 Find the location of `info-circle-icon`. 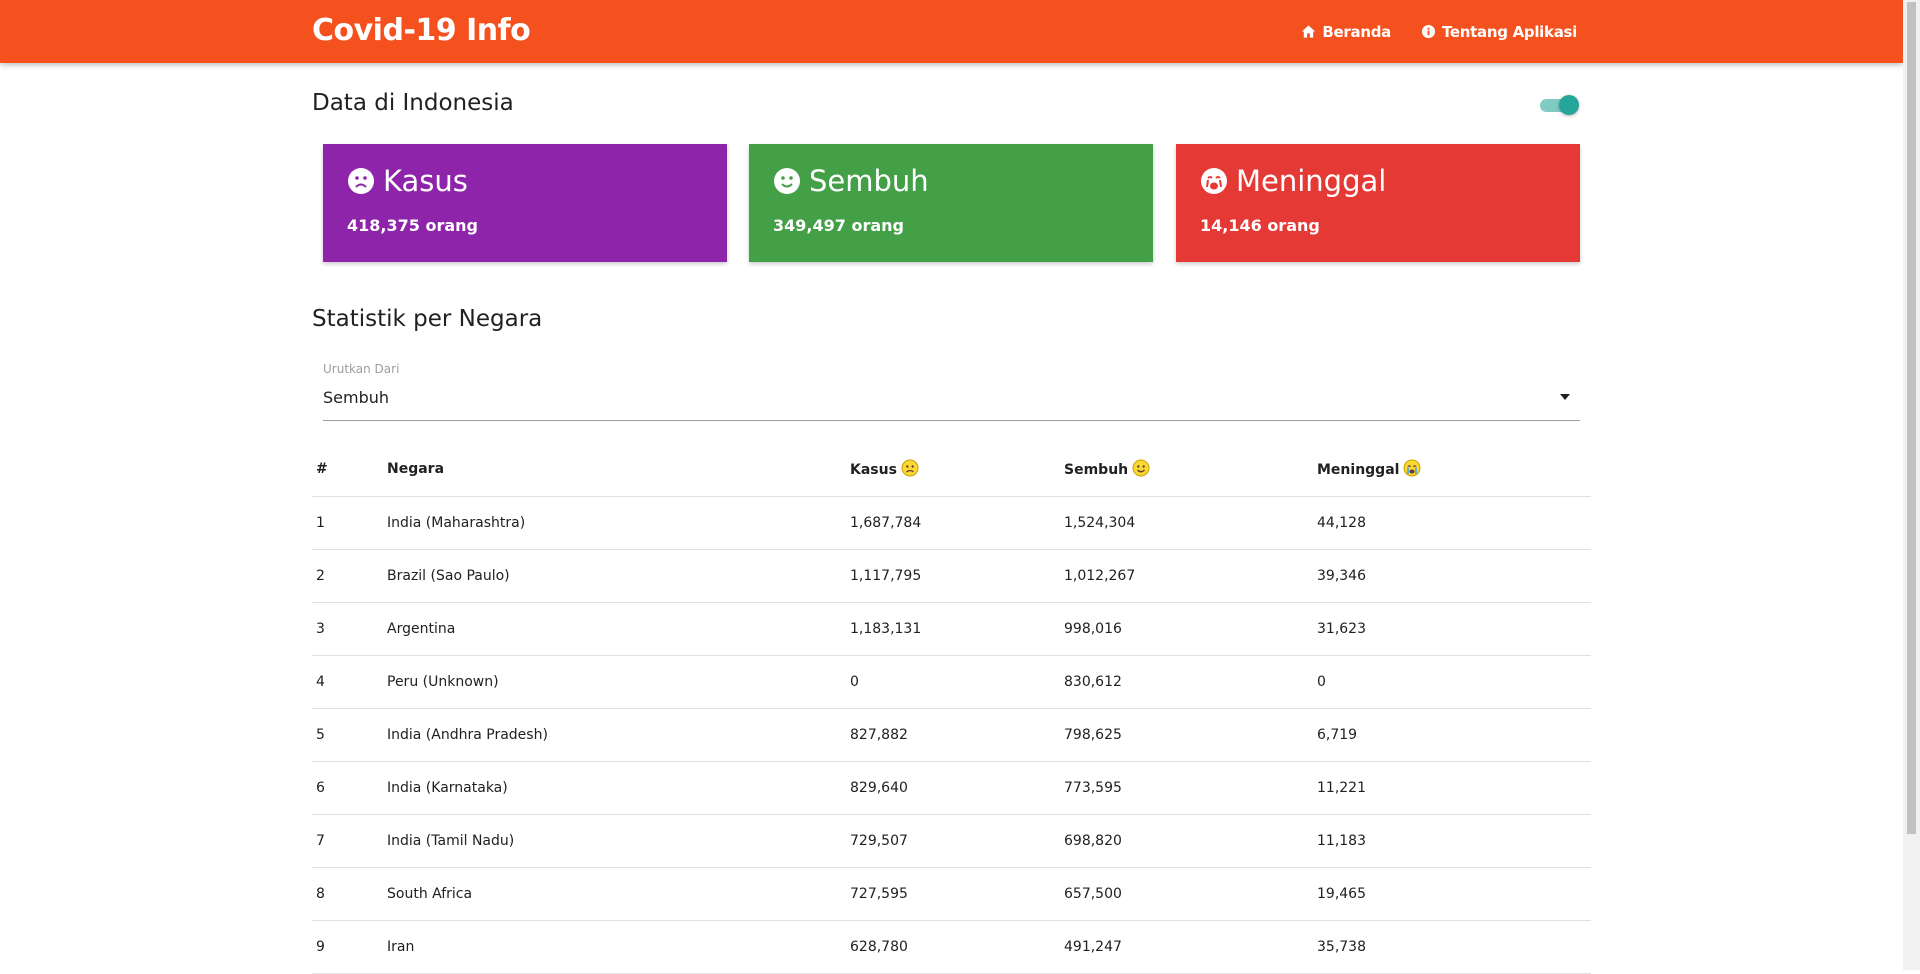

info-circle-icon is located at coordinates (1428, 31).